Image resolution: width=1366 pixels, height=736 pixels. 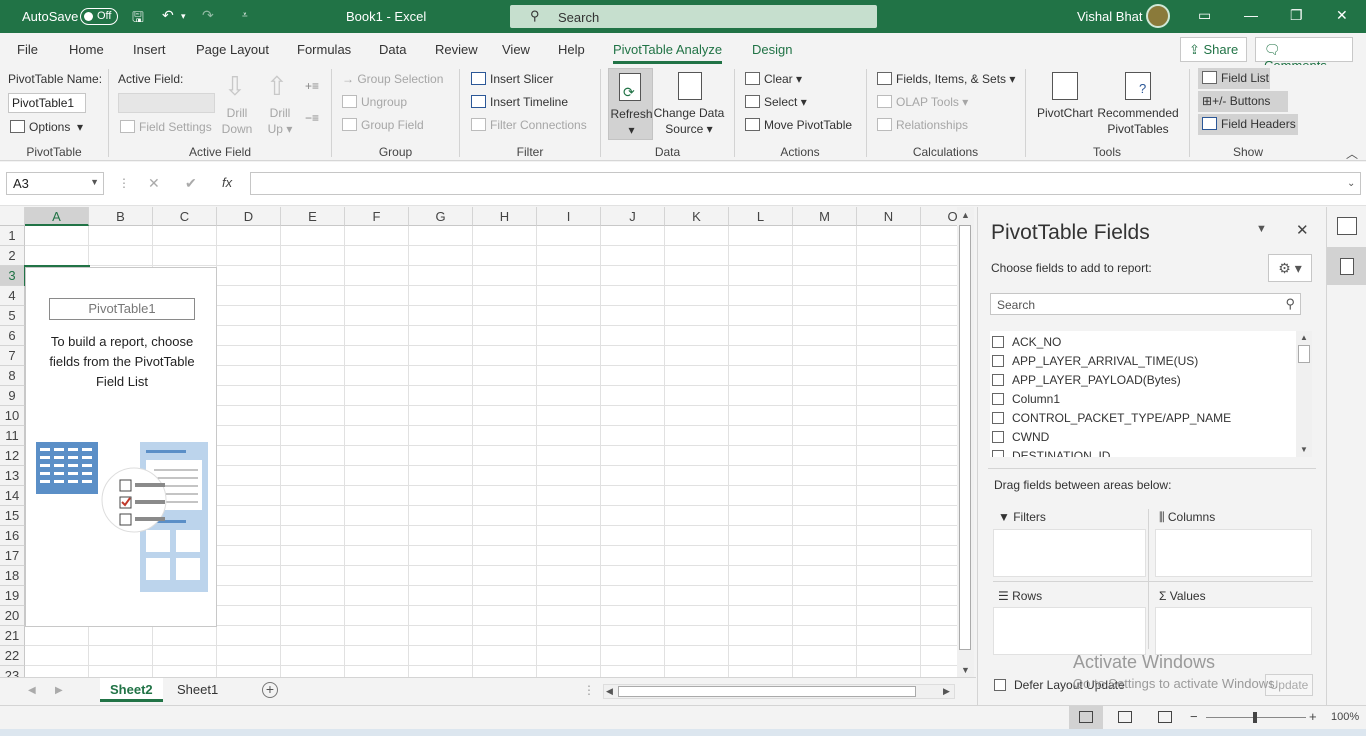 What do you see at coordinates (772, 49) in the screenshot?
I see `tab-design: Design` at bounding box center [772, 49].